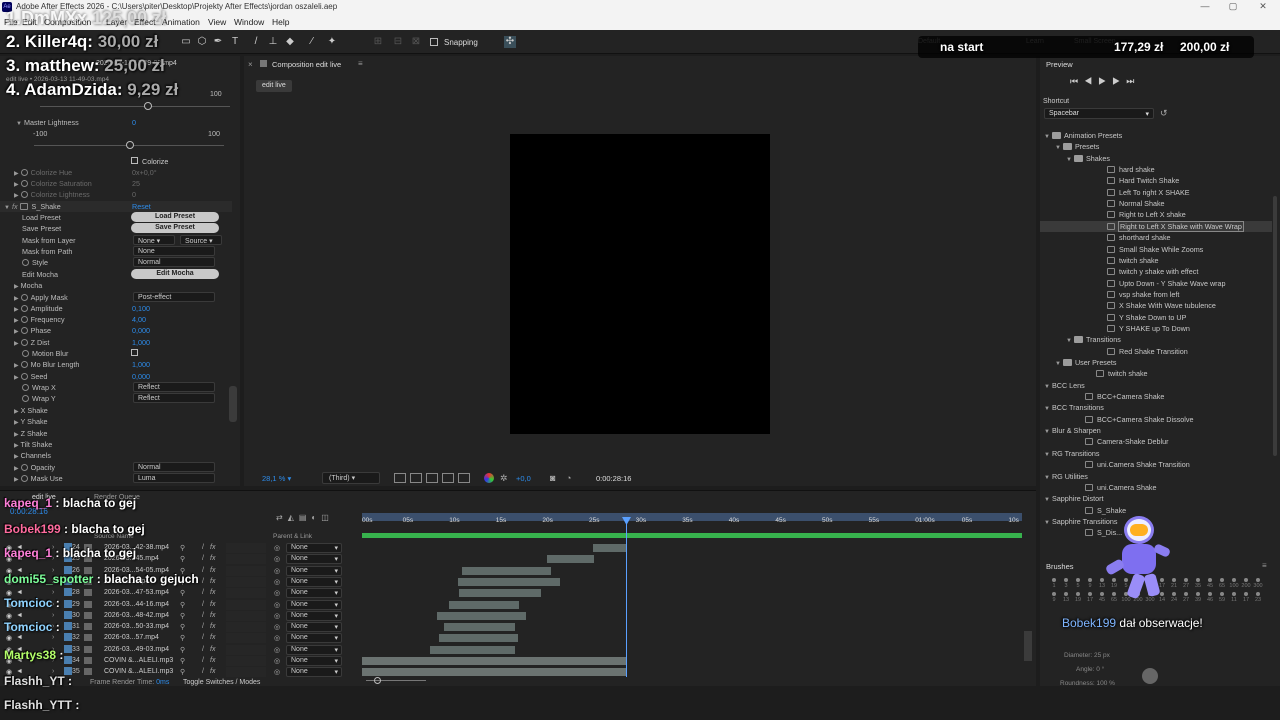 The width and height of the screenshot is (1280, 720). What do you see at coordinates (432, 478) in the screenshot?
I see `mask-visibility-icon` at bounding box center [432, 478].